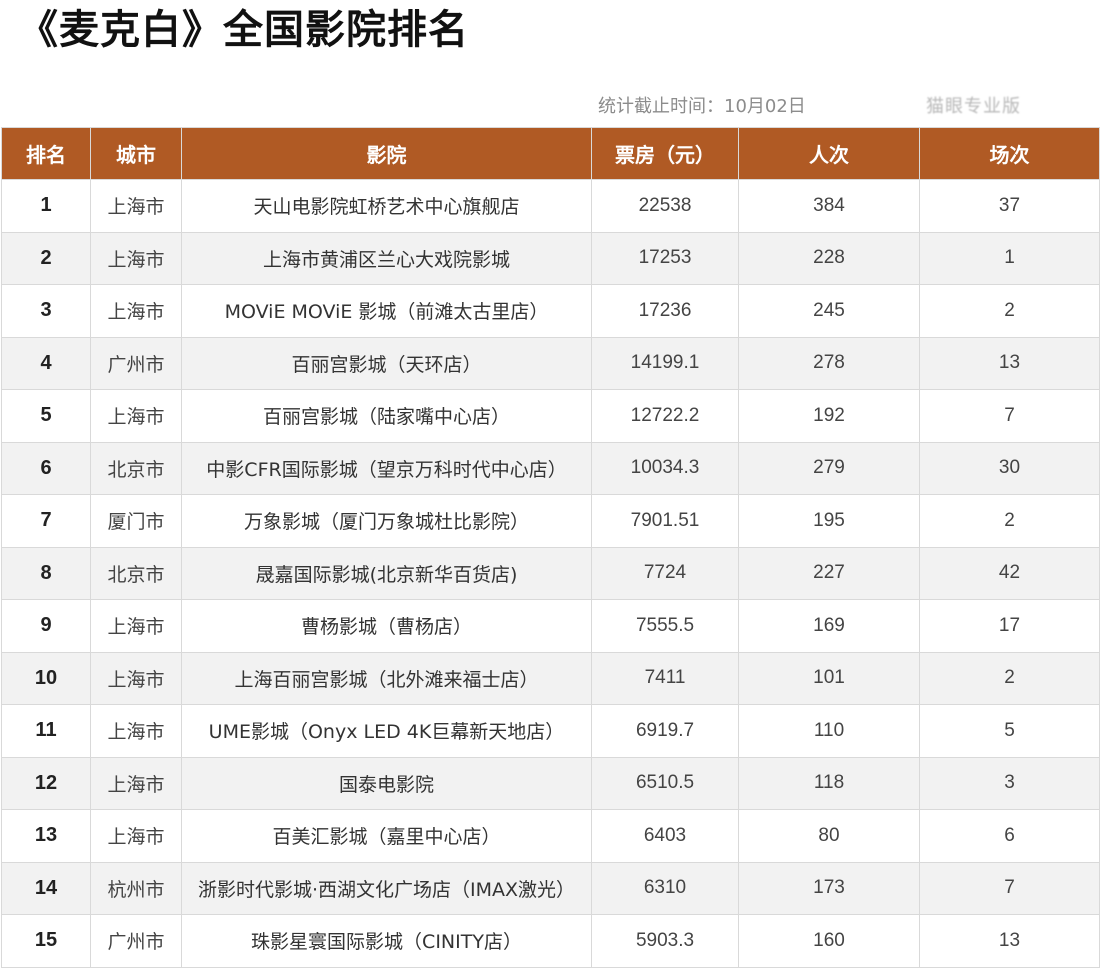 The height and width of the screenshot is (972, 1100). Describe the element at coordinates (665, 521) in the screenshot. I see `cell-box-office: 7901.51` at that location.